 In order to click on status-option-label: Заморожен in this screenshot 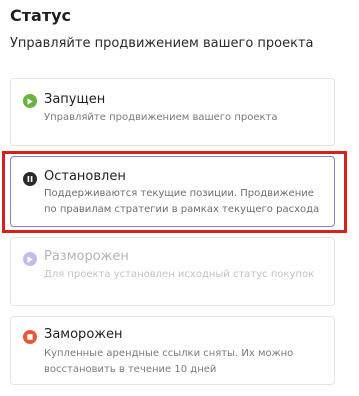, I will do `click(83, 334)`.